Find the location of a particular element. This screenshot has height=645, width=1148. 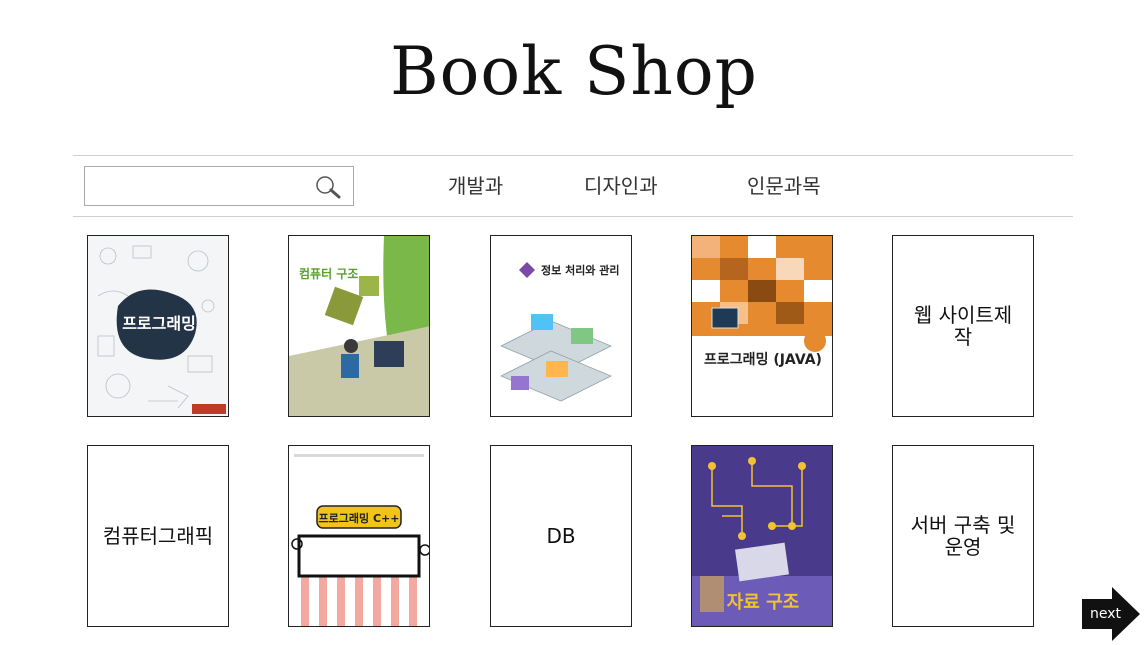

book-cover-computer-architecture: 컴퓨터 구조 is located at coordinates (359, 326).